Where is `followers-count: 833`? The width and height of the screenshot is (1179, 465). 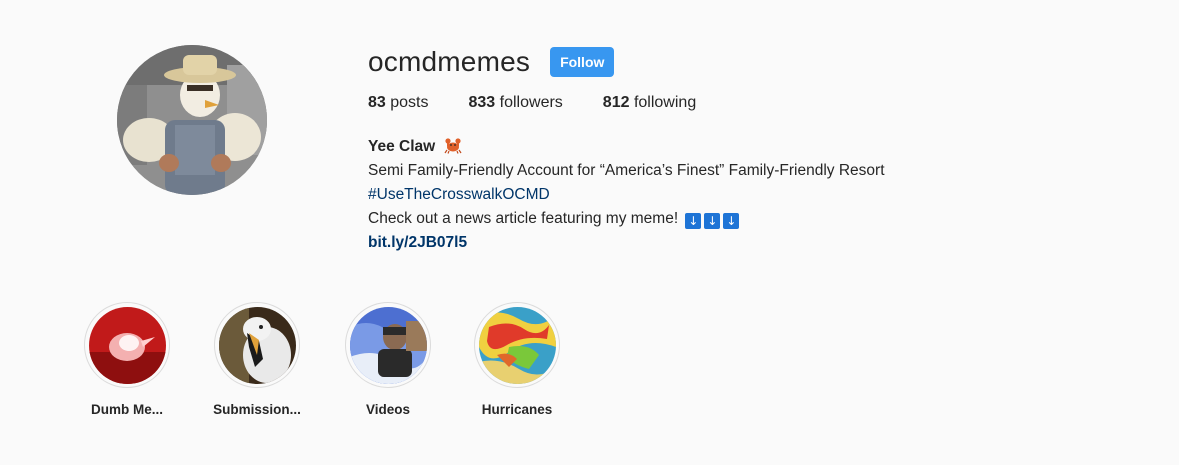
followers-count: 833 is located at coordinates (482, 102).